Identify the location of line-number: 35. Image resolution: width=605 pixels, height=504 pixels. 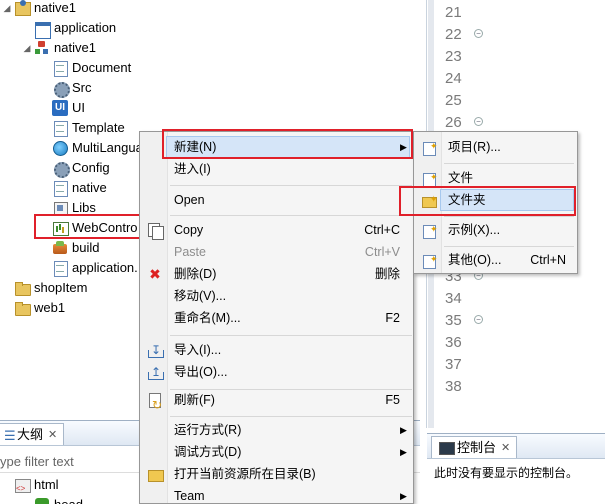
(453, 320).